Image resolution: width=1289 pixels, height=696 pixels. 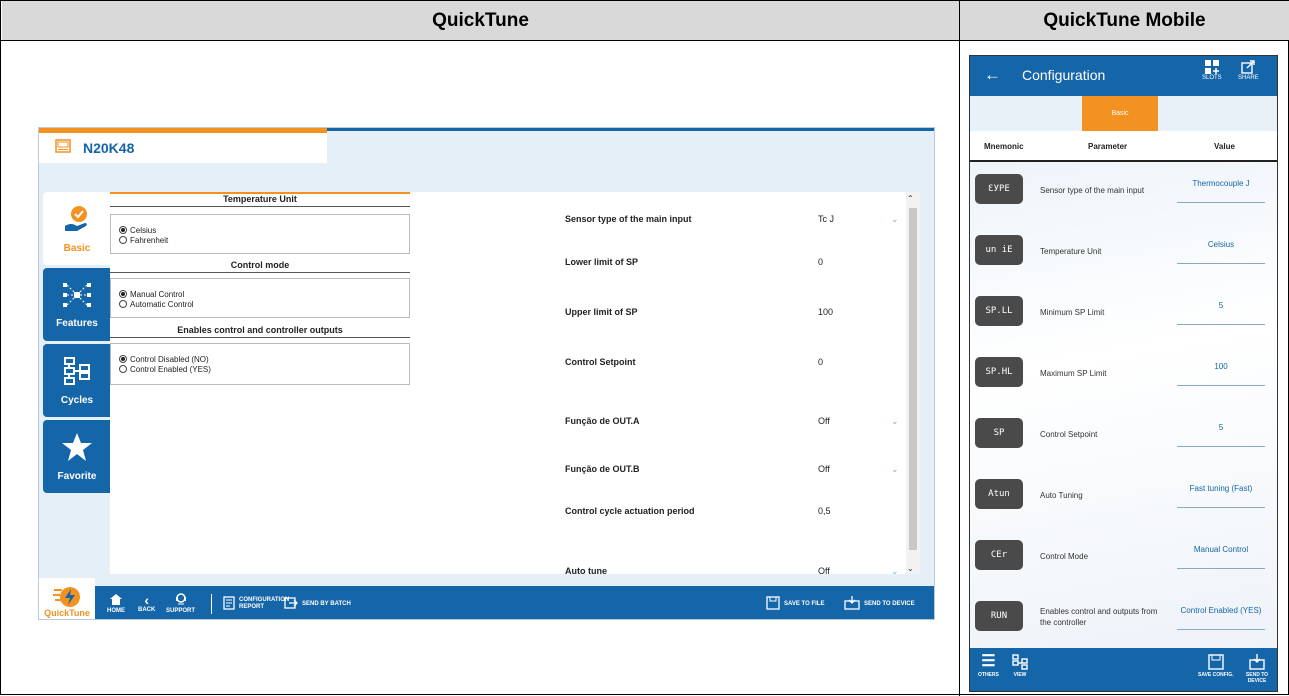 I want to click on column-header-quicktune: QuickTune, so click(x=480, y=20).